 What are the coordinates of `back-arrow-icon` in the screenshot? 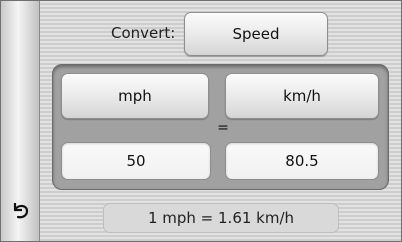 It's located at (21, 211).